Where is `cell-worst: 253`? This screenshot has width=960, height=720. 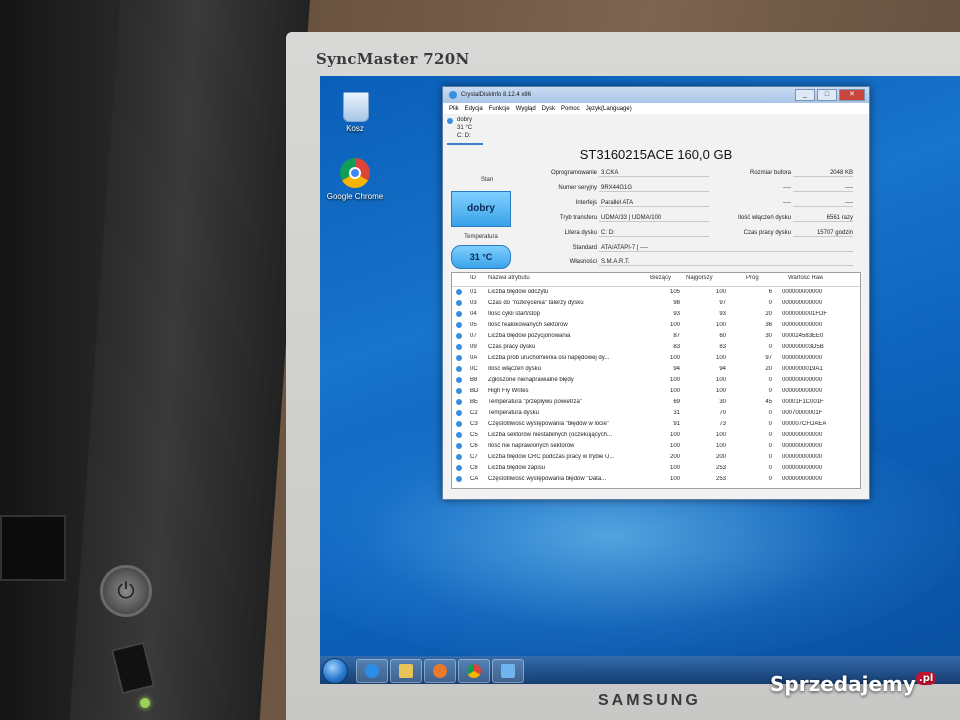 cell-worst: 253 is located at coordinates (720, 468).